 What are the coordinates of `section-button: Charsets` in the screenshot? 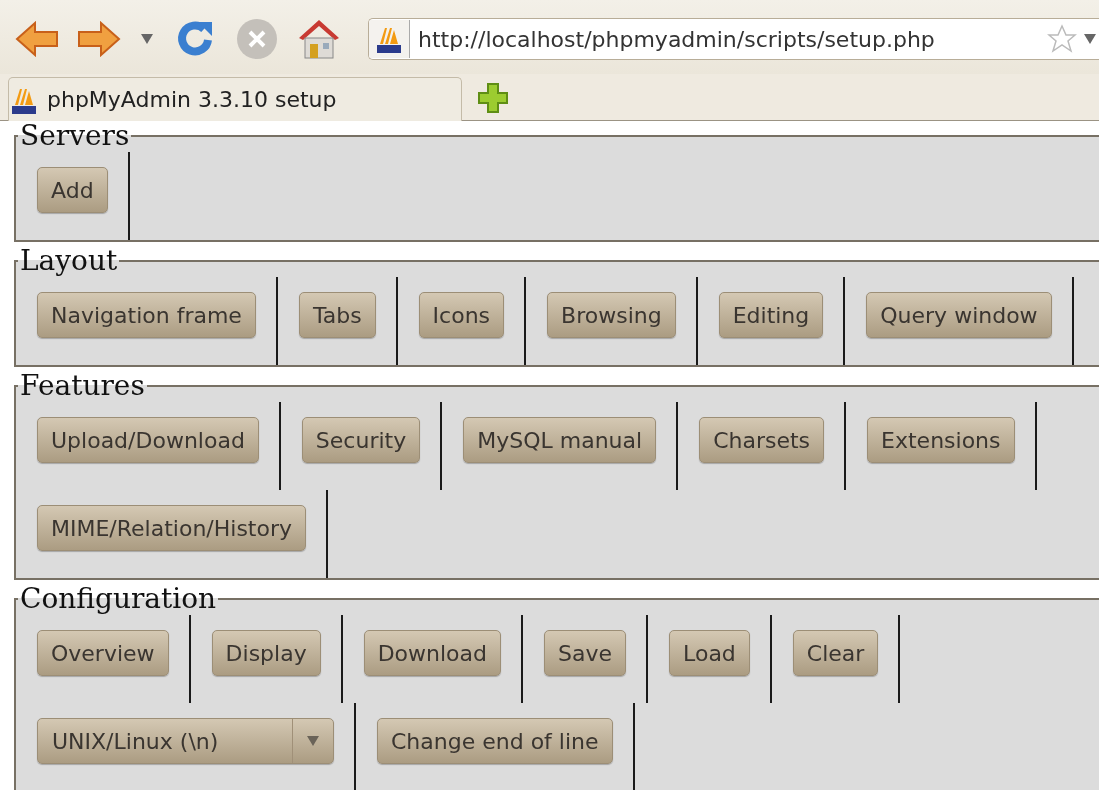 It's located at (762, 440).